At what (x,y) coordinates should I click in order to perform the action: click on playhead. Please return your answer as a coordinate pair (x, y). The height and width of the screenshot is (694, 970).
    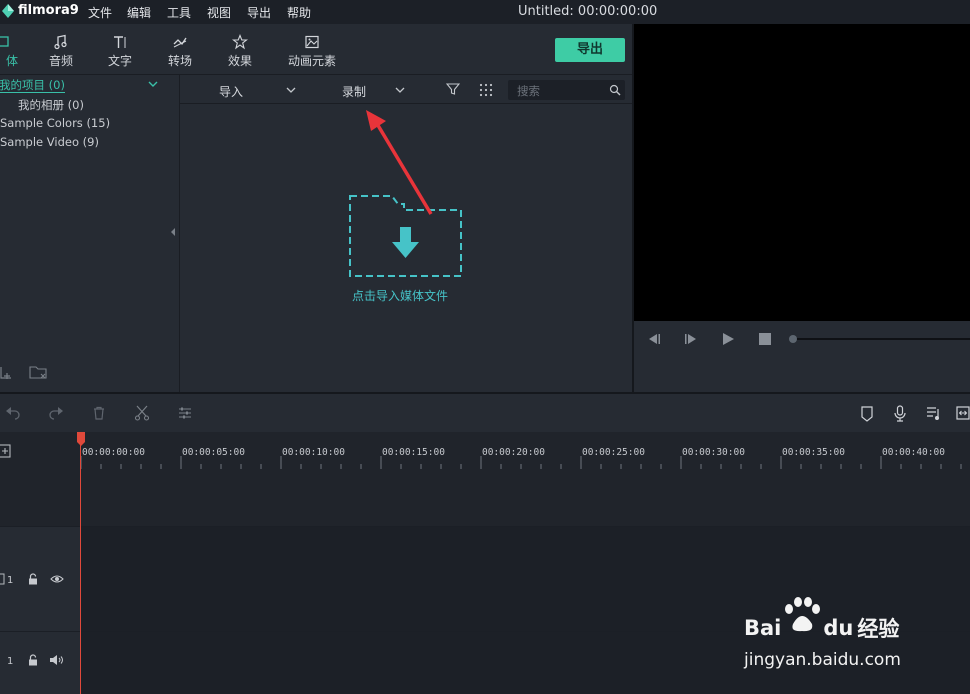
    Looking at the image, I should click on (80, 563).